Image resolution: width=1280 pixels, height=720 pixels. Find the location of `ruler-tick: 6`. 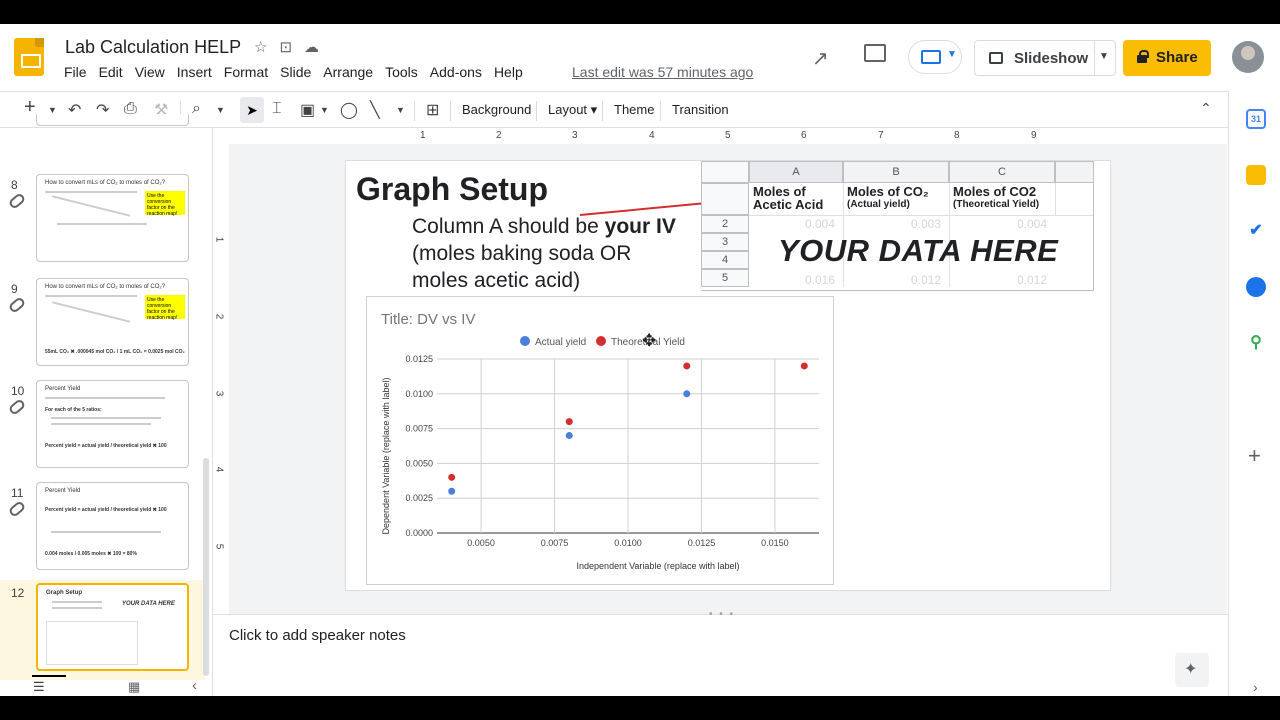

ruler-tick: 6 is located at coordinates (804, 135).